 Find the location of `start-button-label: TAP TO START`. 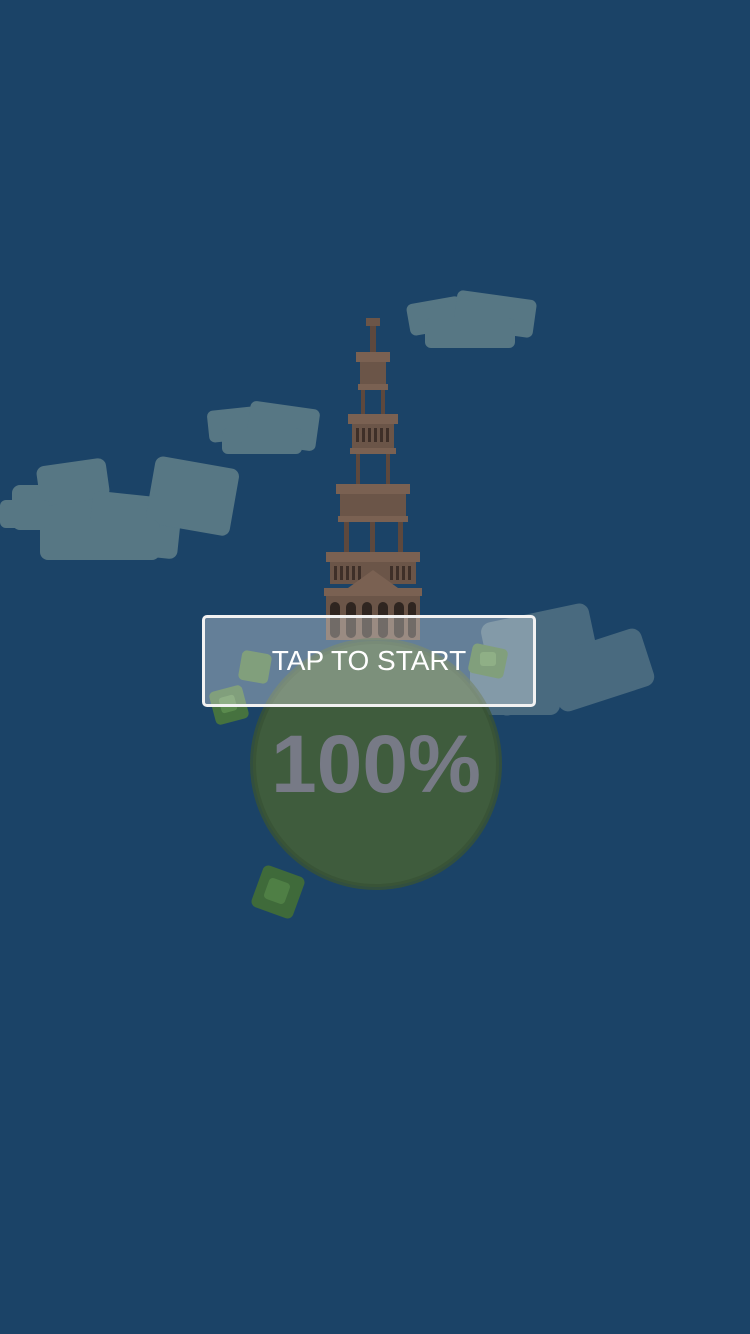

start-button-label: TAP TO START is located at coordinates (369, 660).